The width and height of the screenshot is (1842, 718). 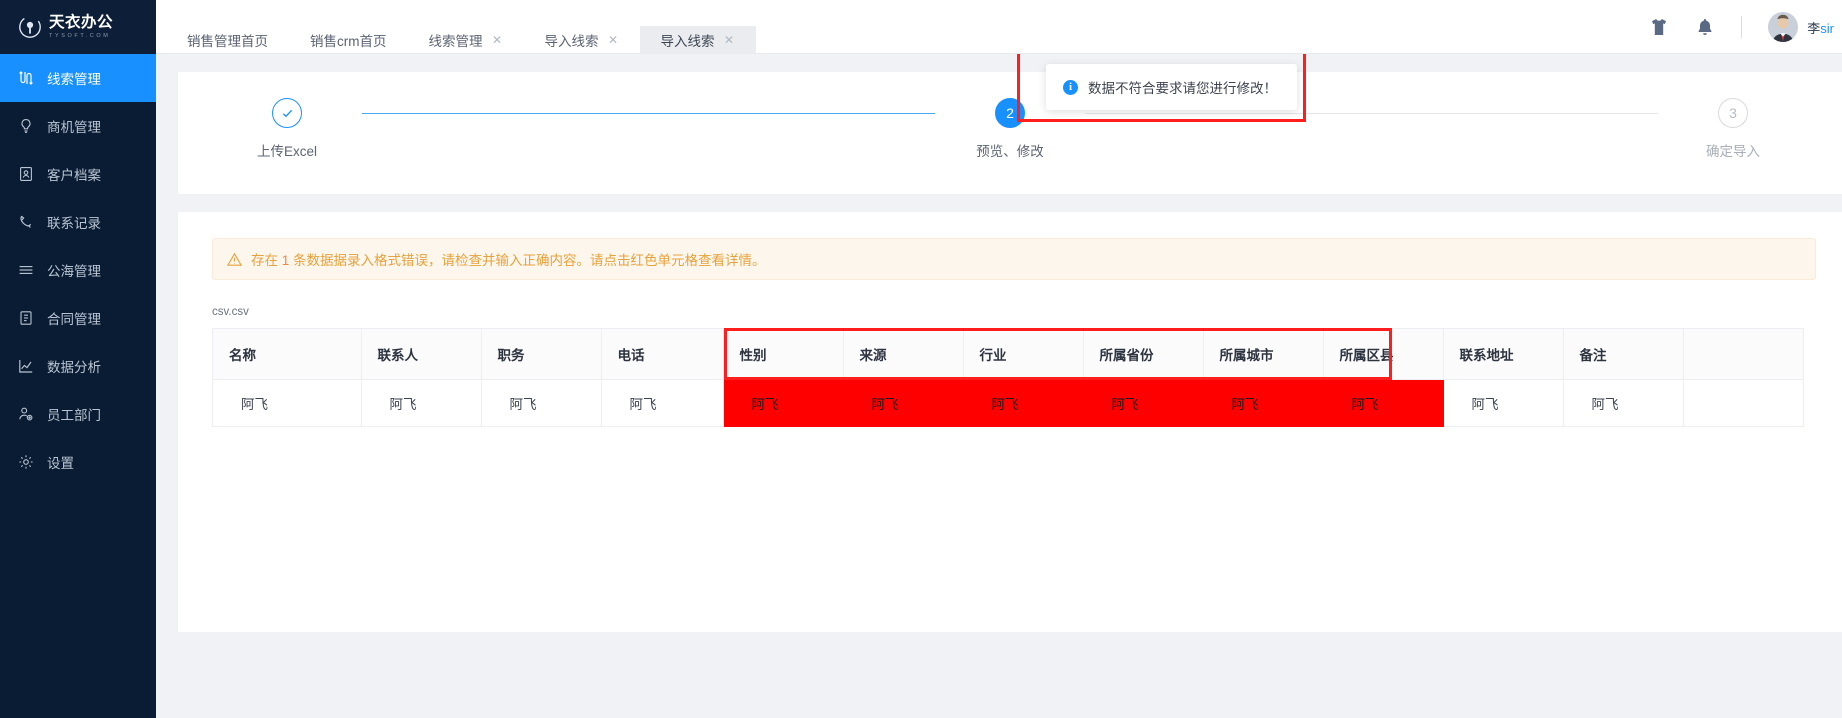 I want to click on step-上传Excel: 上传Excel, so click(x=287, y=129).